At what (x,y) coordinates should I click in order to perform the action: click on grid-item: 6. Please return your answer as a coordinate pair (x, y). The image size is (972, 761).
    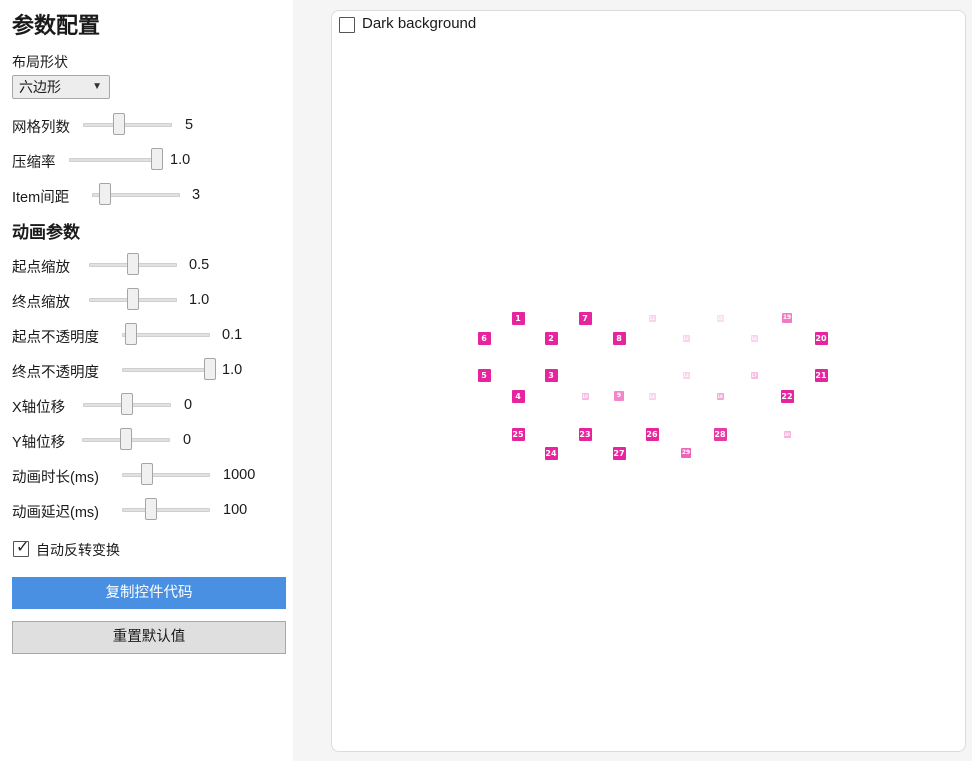
    Looking at the image, I should click on (484, 338).